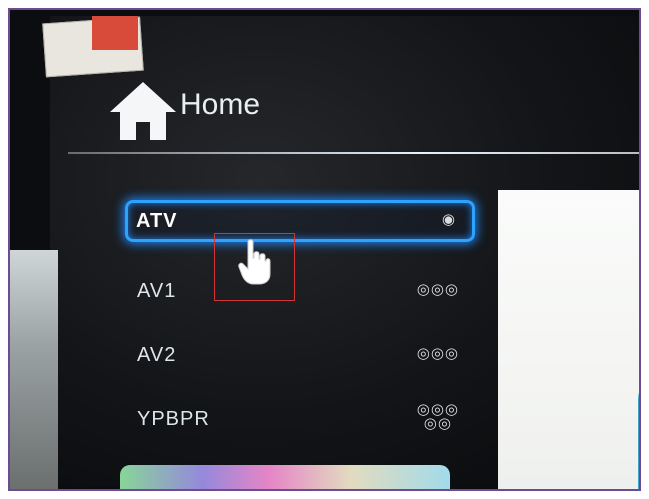 This screenshot has height=499, width=649. What do you see at coordinates (115, 33) in the screenshot?
I see `price-sticker-red` at bounding box center [115, 33].